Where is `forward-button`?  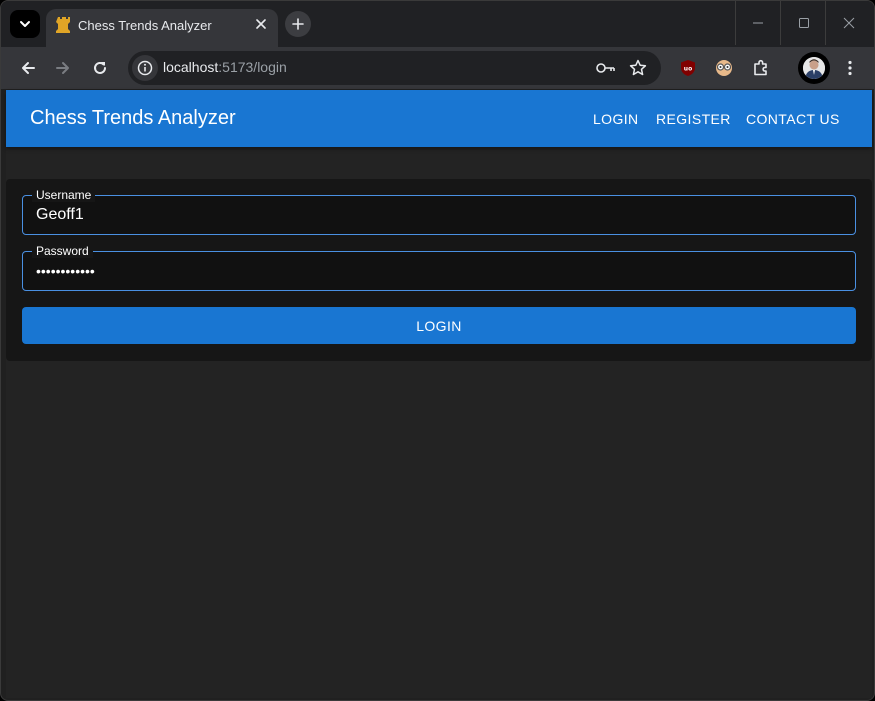 forward-button is located at coordinates (63, 68).